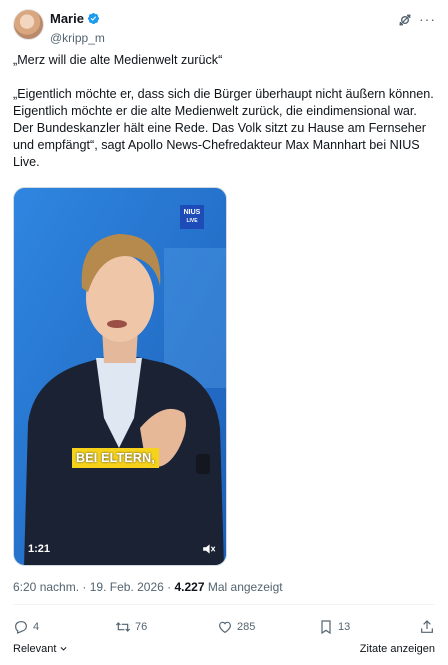 This screenshot has height=665, width=448. I want to click on show-quotes-link: Zitate anzeigen, so click(397, 649).